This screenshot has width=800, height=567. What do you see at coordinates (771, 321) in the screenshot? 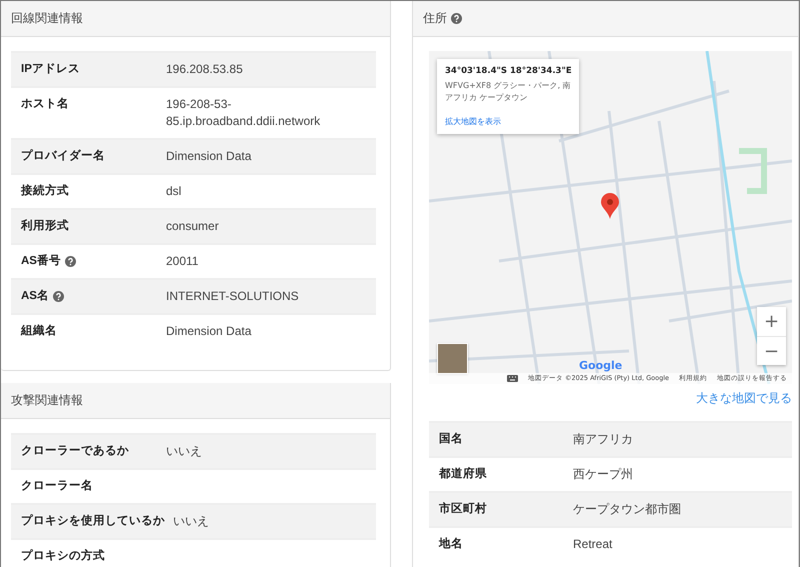
I see `zoom-in-button: +` at bounding box center [771, 321].